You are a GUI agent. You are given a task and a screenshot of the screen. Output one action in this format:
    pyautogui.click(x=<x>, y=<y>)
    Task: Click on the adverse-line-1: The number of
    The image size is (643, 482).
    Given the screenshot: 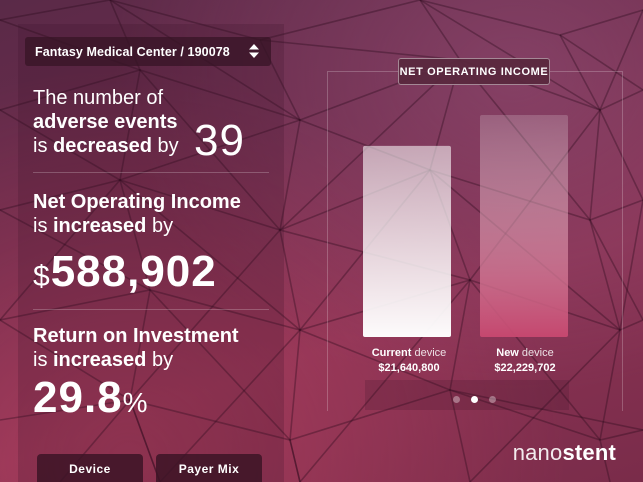 What is the action you would take?
    pyautogui.click(x=98, y=98)
    